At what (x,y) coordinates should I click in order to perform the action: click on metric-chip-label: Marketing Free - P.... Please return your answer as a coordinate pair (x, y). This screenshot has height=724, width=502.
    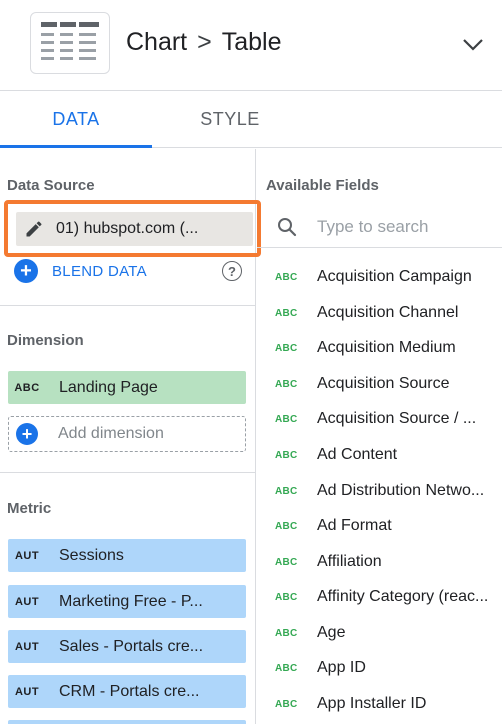
    Looking at the image, I should click on (131, 601).